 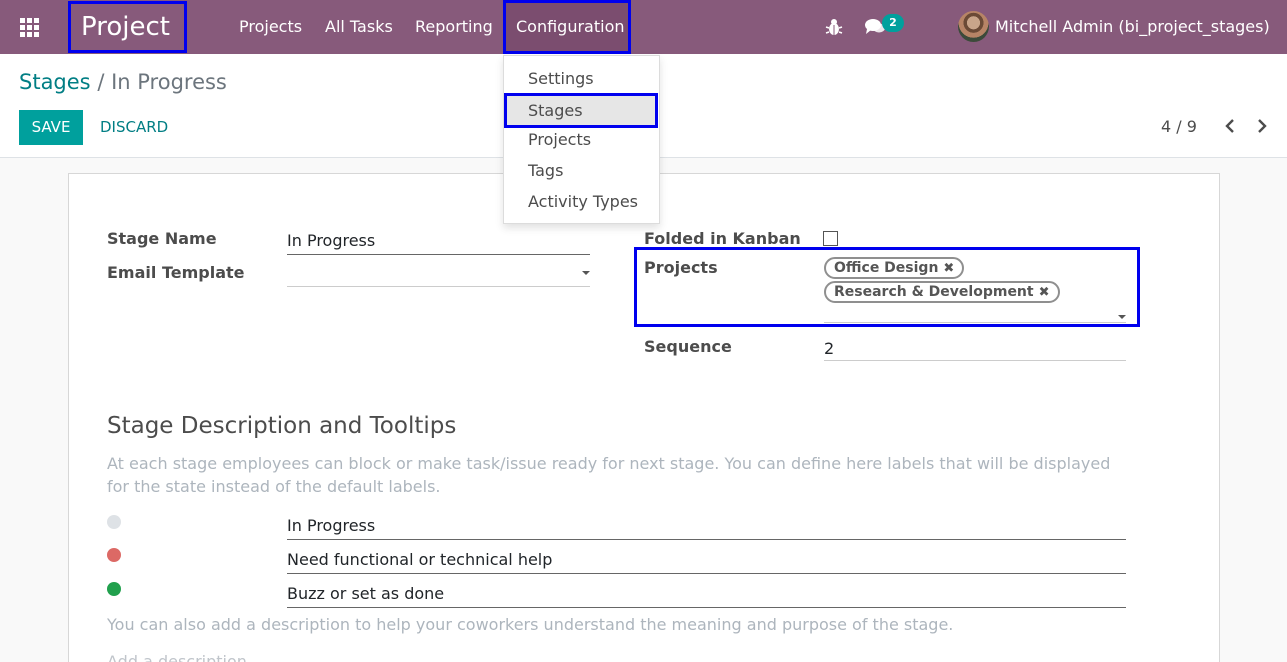 What do you see at coordinates (438, 243) in the screenshot?
I see `stage-name-input: In Progress` at bounding box center [438, 243].